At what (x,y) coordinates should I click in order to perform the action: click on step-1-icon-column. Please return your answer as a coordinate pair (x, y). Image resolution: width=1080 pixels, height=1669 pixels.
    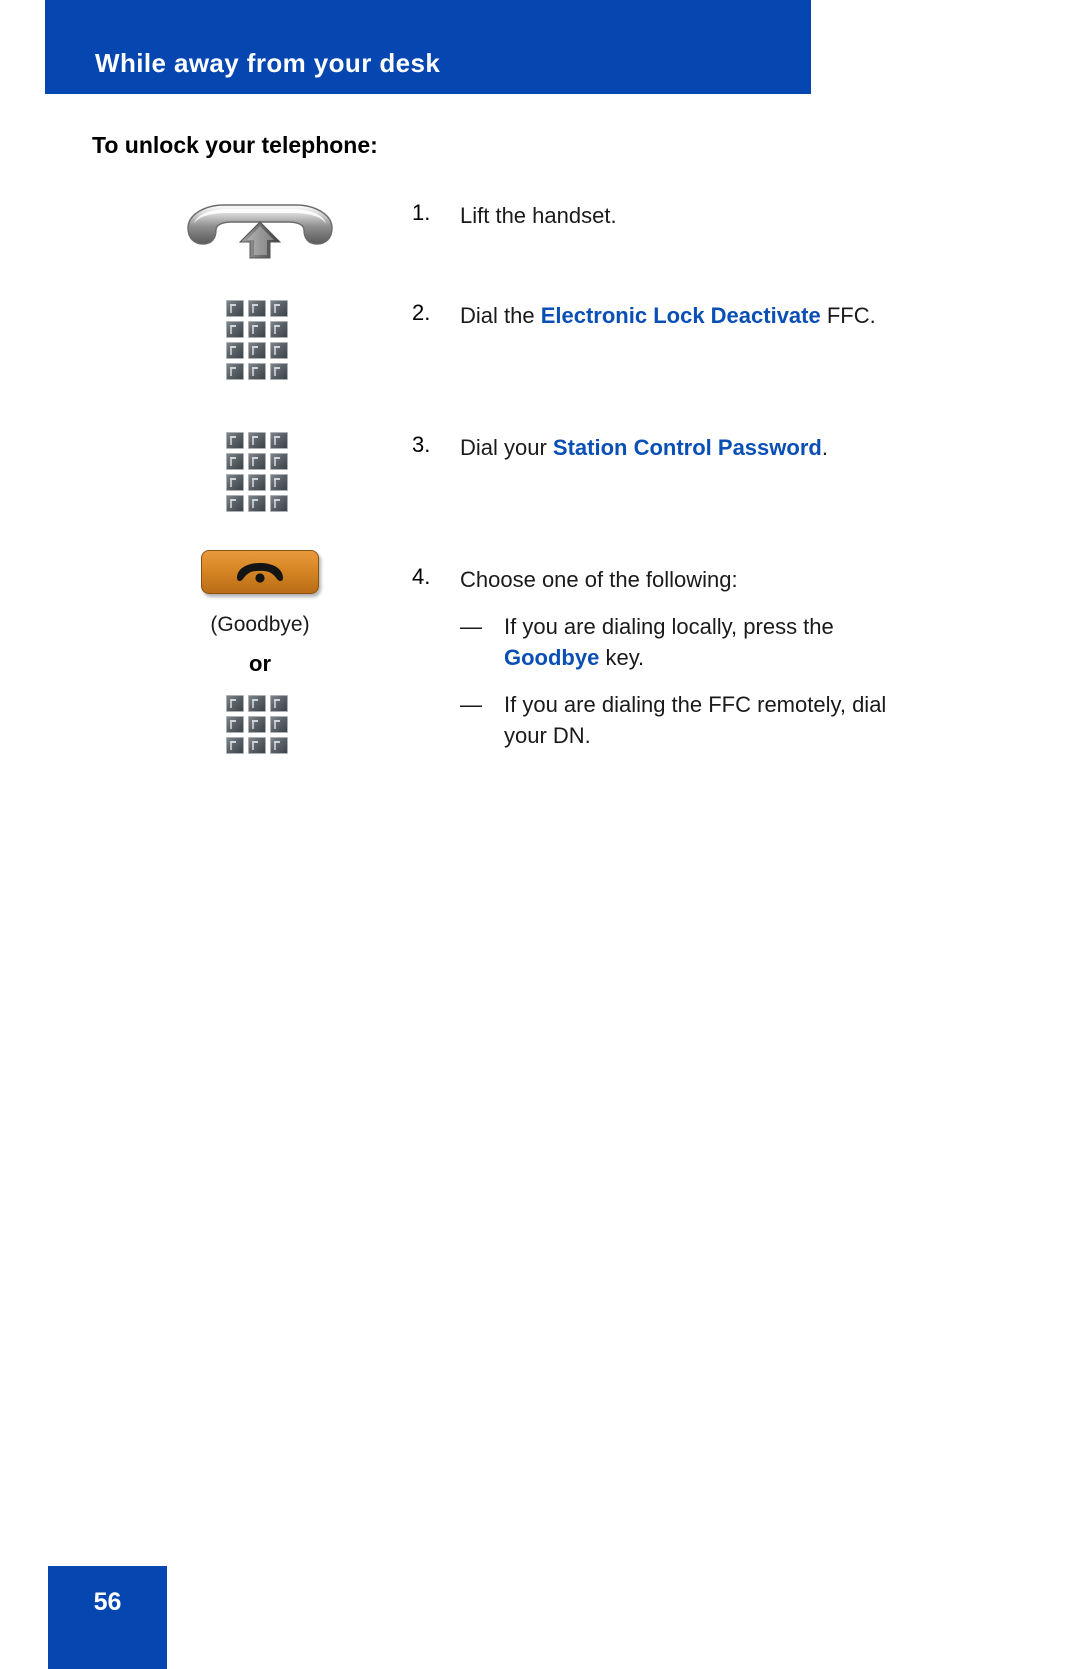
    Looking at the image, I should click on (260, 232).